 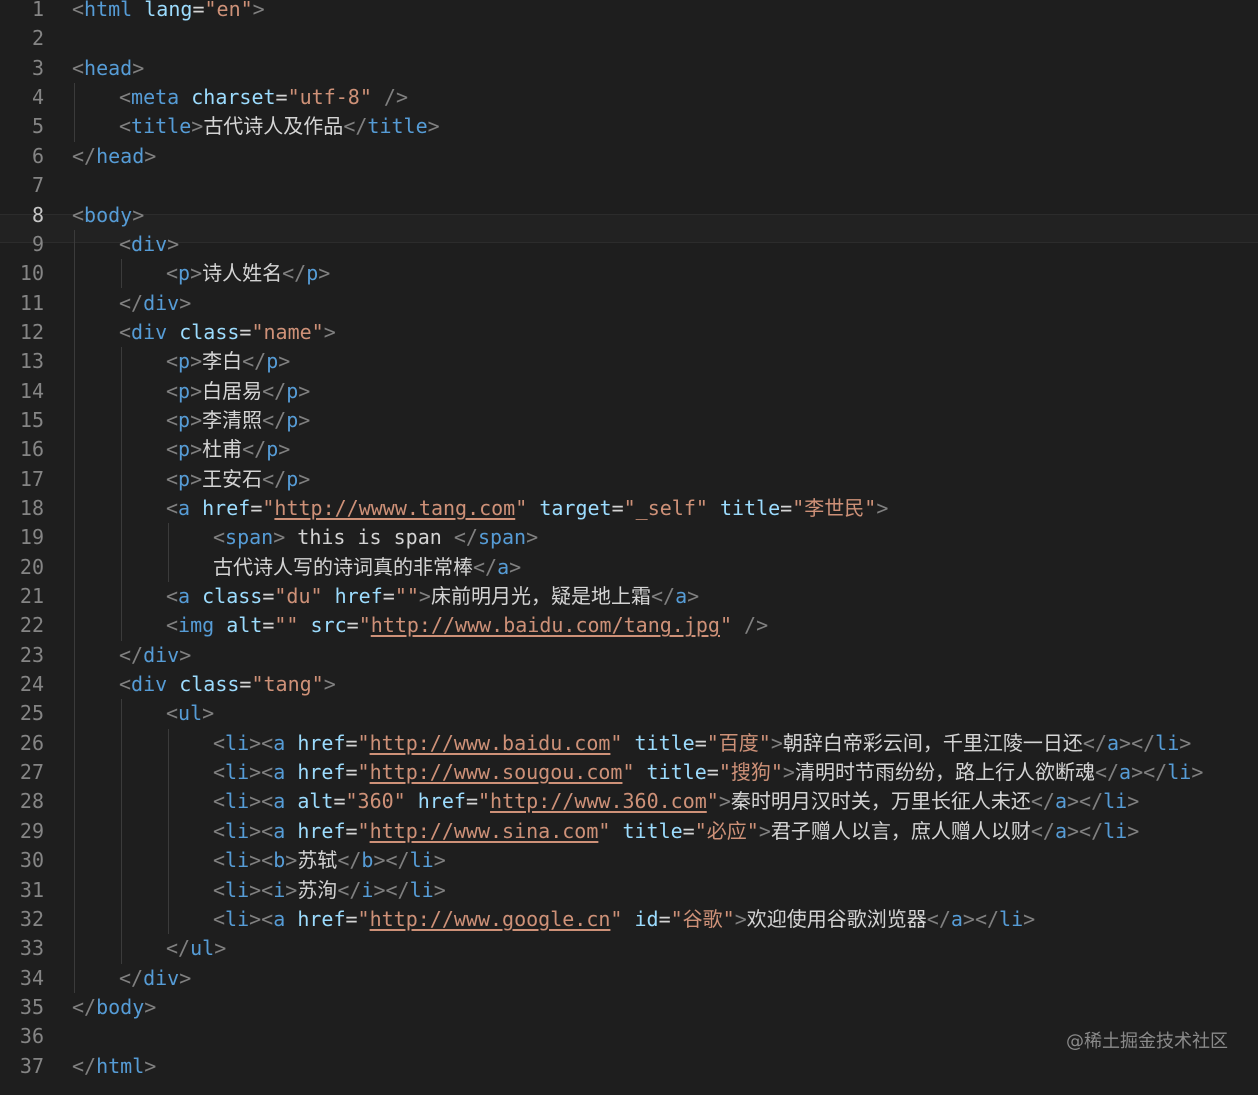 What do you see at coordinates (238, 625) in the screenshot?
I see `attribute-name: alt` at bounding box center [238, 625].